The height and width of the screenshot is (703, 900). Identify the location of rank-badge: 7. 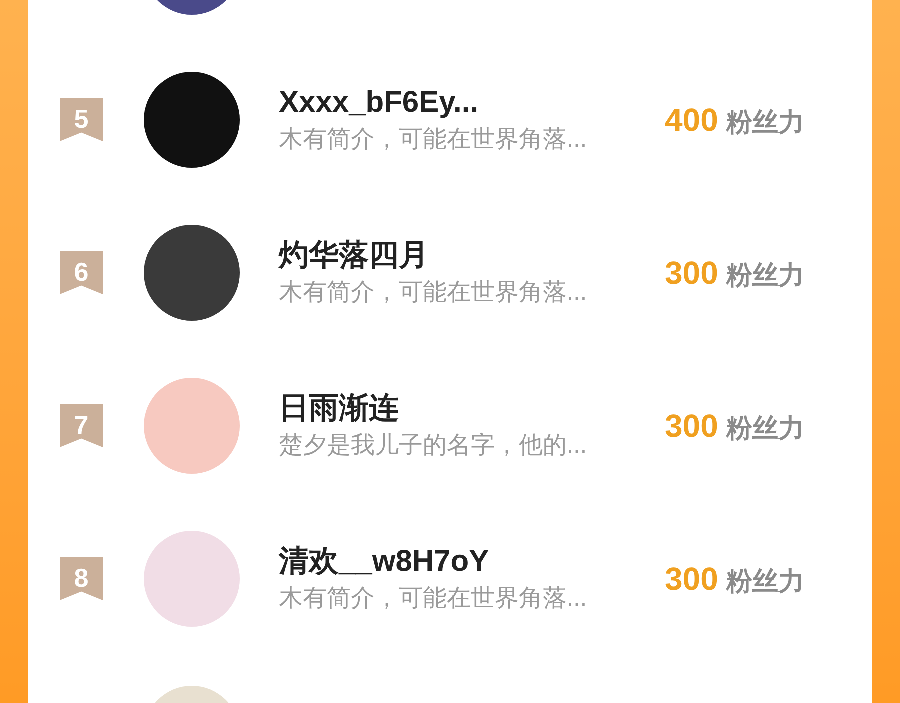
(81, 426).